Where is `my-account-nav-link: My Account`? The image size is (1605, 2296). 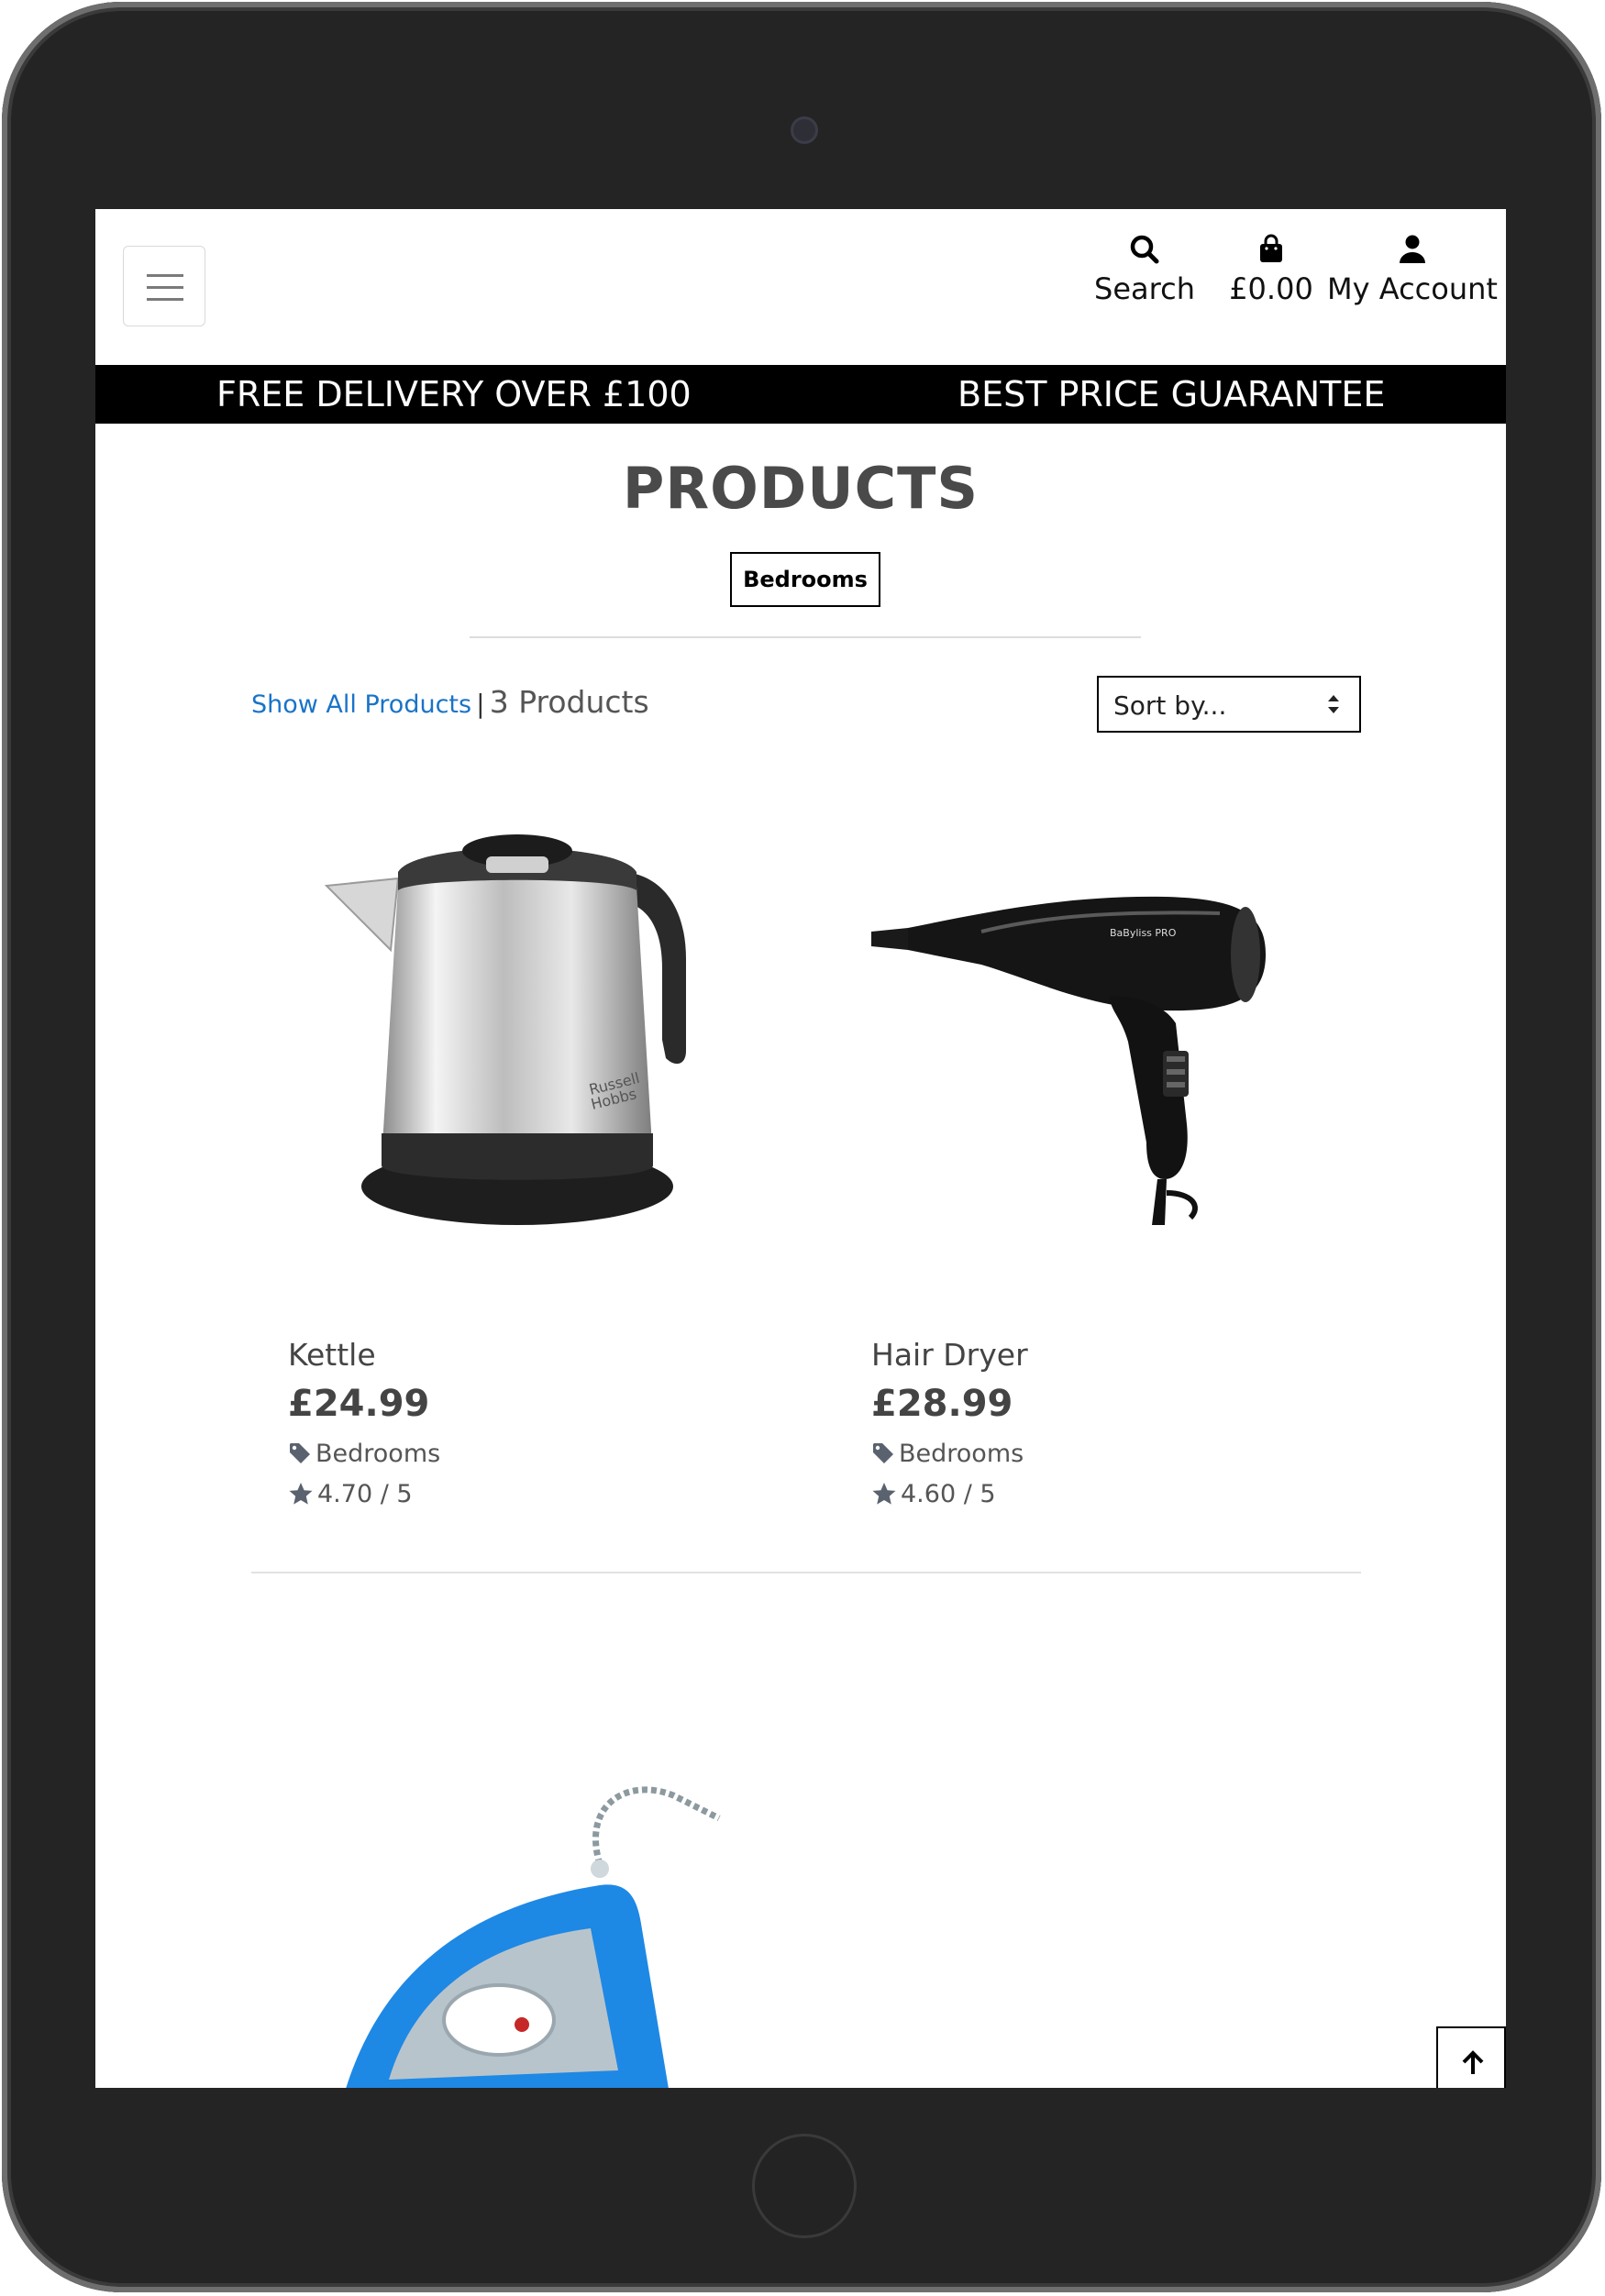 my-account-nav-link: My Account is located at coordinates (1412, 269).